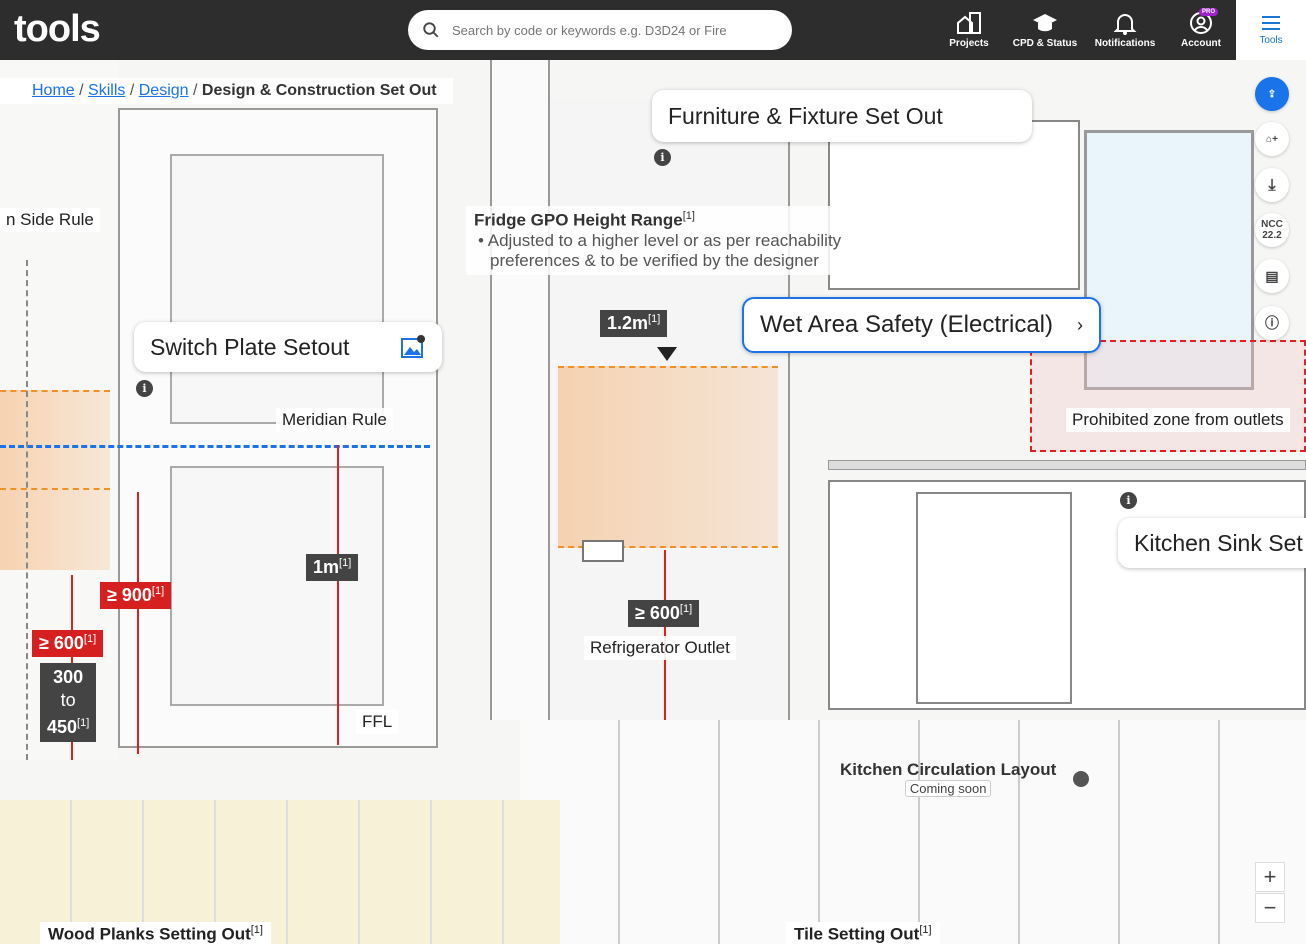 This screenshot has height=944, width=1306. I want to click on refrigerator-outlet-label: Refrigerator Outlet, so click(660, 648).